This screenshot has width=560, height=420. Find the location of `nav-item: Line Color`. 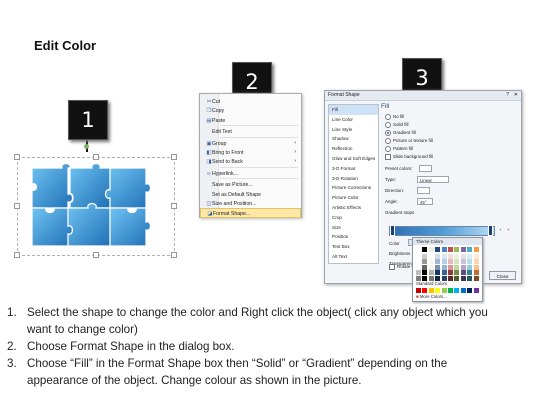

nav-item: Line Color is located at coordinates (353, 120).